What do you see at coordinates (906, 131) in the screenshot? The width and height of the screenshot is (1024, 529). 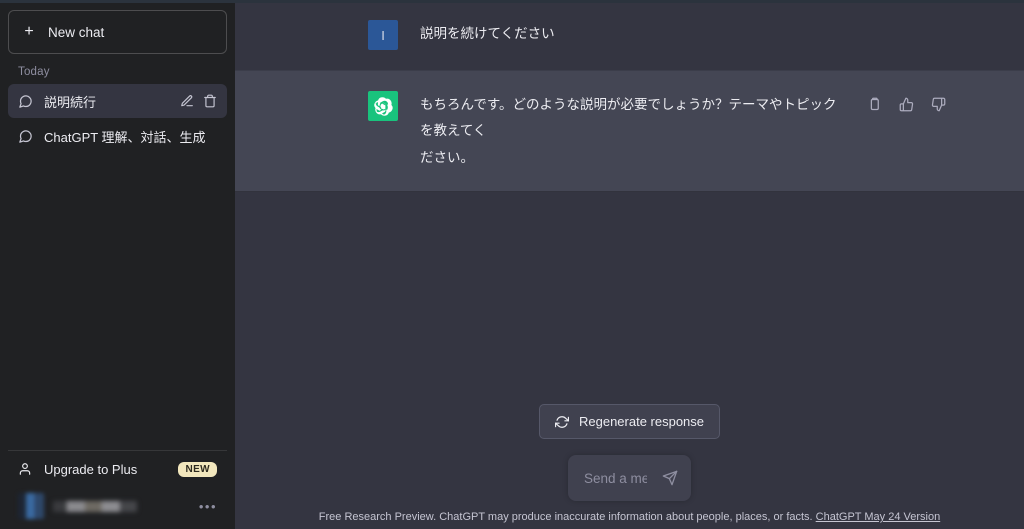 I see `message-actions` at bounding box center [906, 131].